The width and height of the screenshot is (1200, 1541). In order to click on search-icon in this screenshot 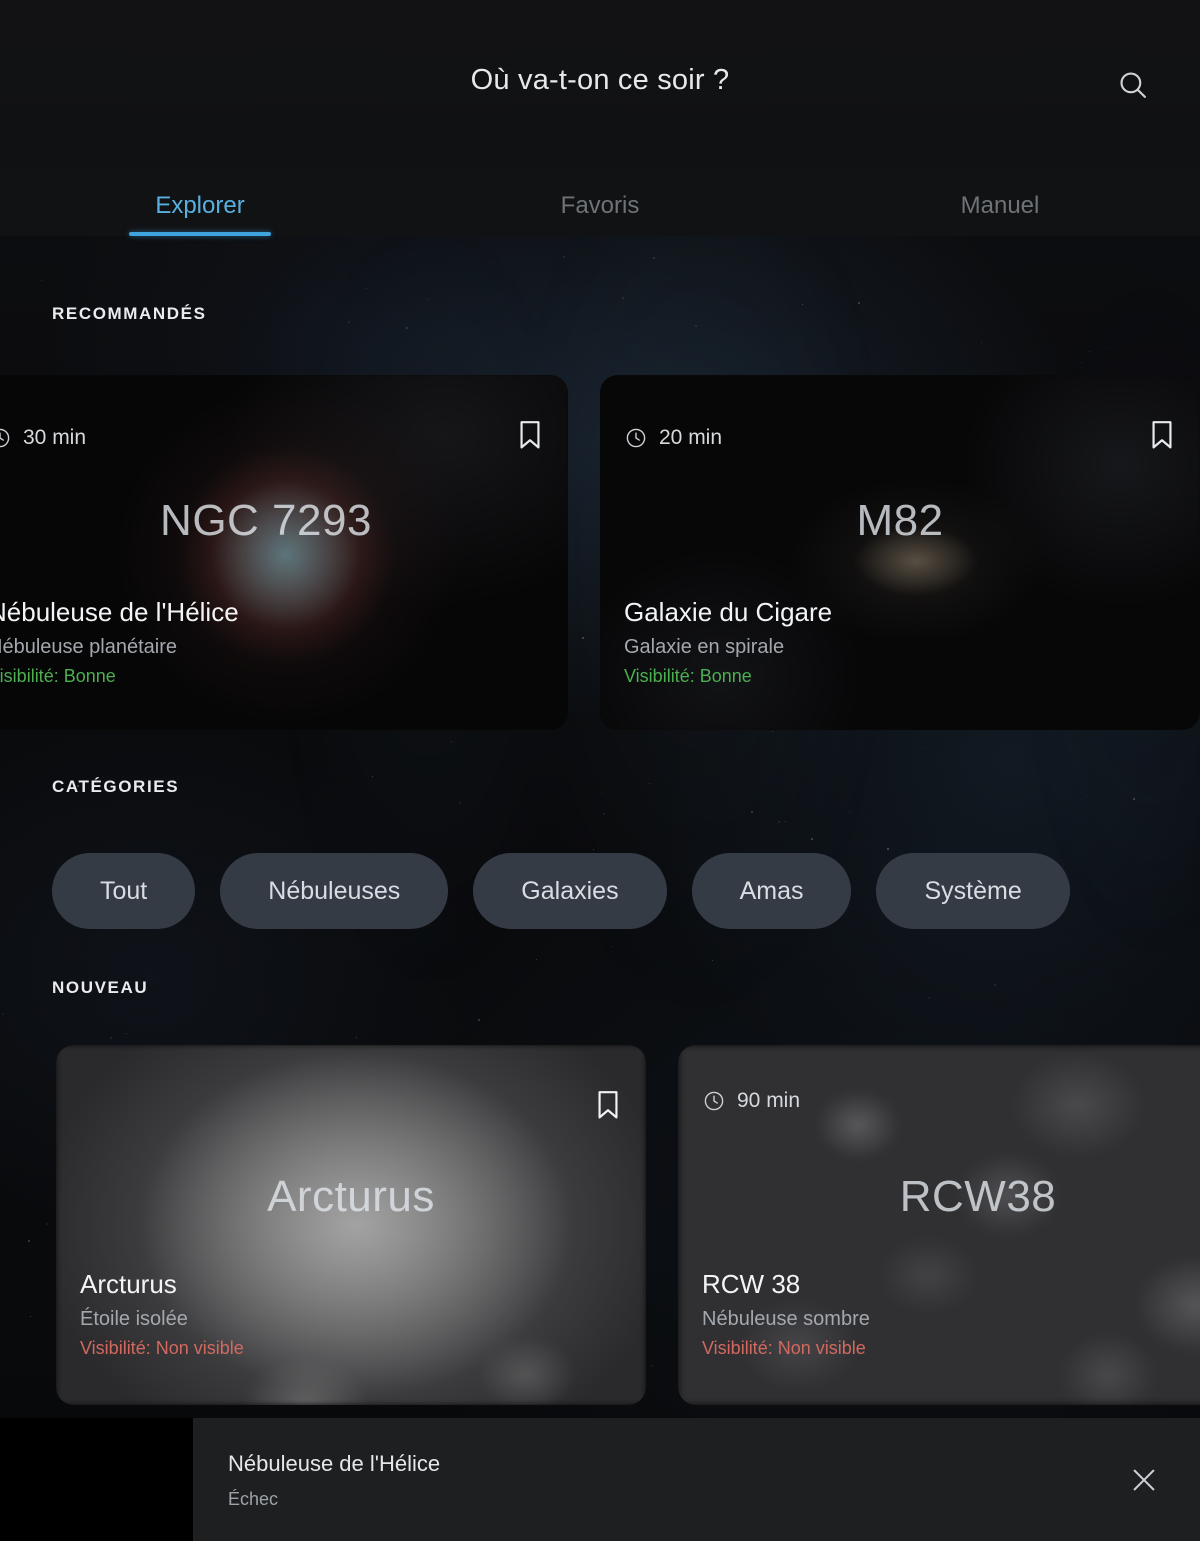, I will do `click(1133, 85)`.